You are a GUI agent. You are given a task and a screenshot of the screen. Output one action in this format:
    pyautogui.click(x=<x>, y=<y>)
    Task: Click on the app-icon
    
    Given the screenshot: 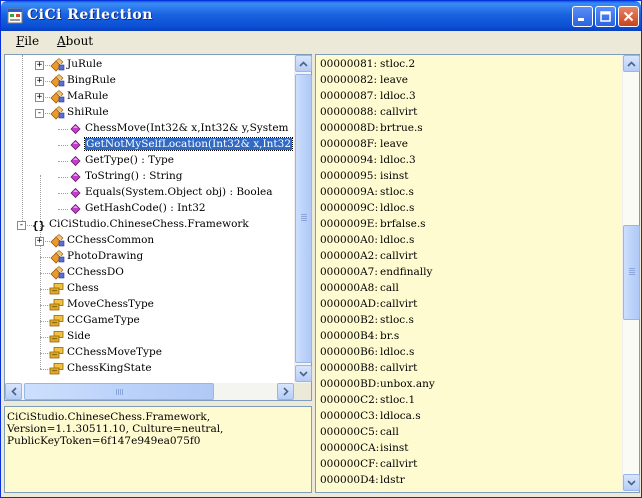 What is the action you would take?
    pyautogui.click(x=15, y=16)
    